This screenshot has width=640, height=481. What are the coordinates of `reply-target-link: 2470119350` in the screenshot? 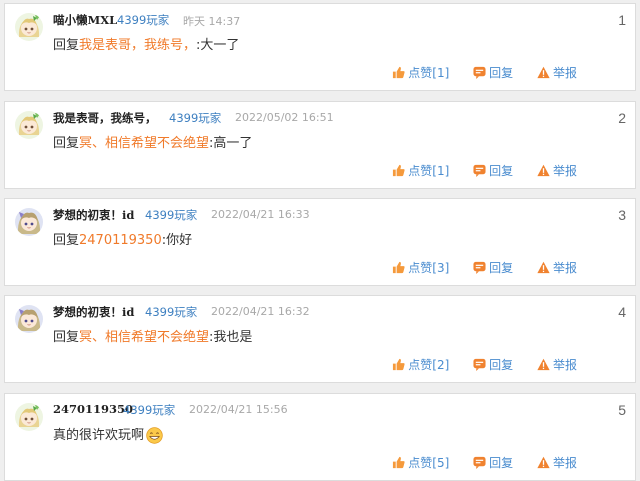 It's located at (120, 240).